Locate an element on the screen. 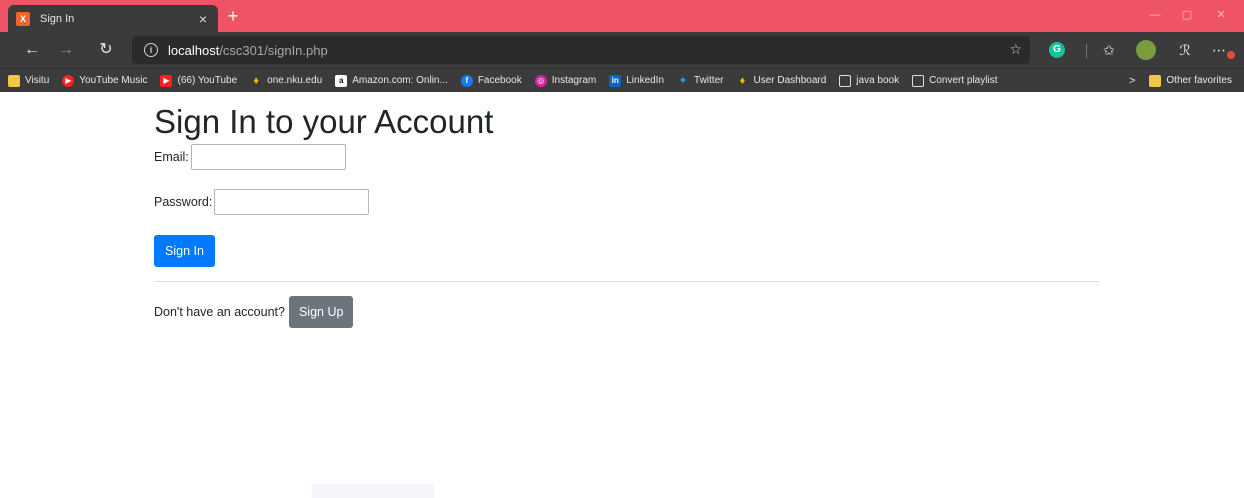  bookmark-label: Visitu is located at coordinates (37, 80).